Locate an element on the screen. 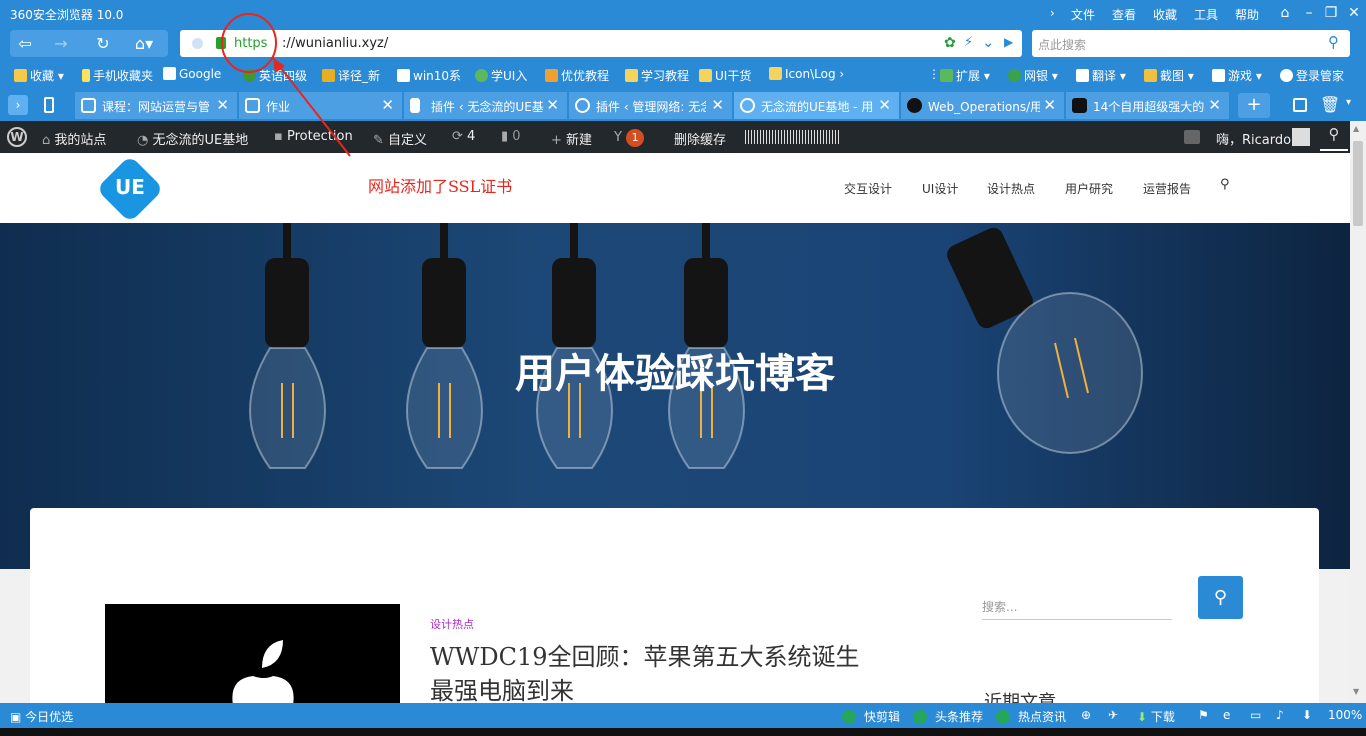  close-icon: ✕ is located at coordinates (1354, 13).